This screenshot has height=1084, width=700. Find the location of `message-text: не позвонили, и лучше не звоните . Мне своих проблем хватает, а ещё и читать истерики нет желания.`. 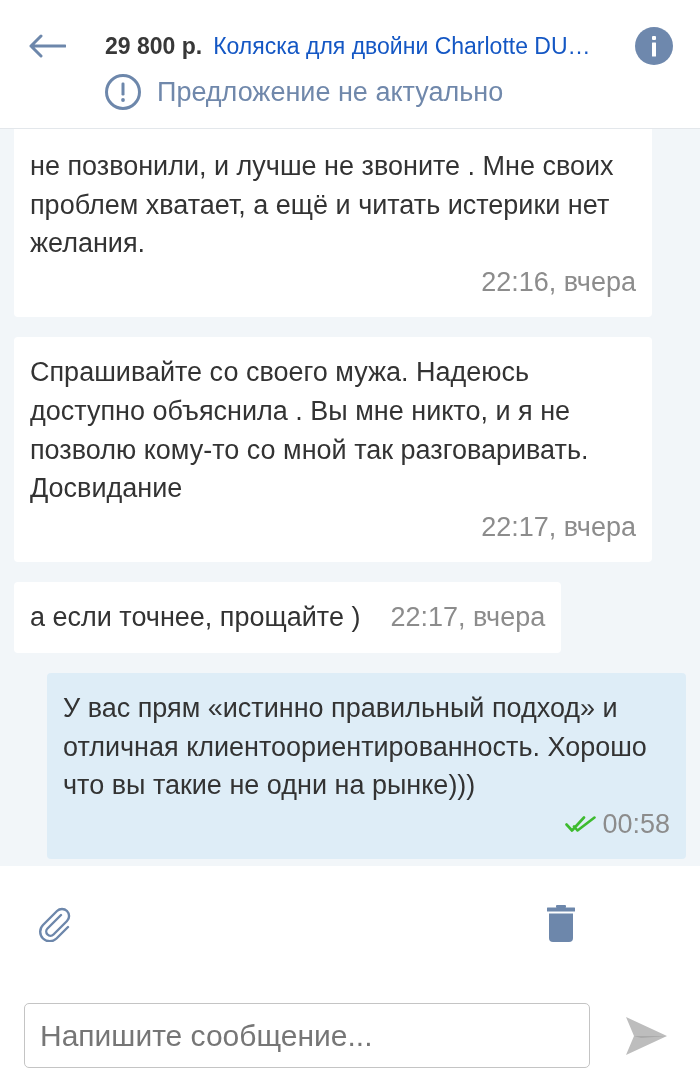

message-text: не позвонили, и лучше не звоните . Мне своих проблем хватает, а ещё и читать истерики нет желания. is located at coordinates (322, 205).